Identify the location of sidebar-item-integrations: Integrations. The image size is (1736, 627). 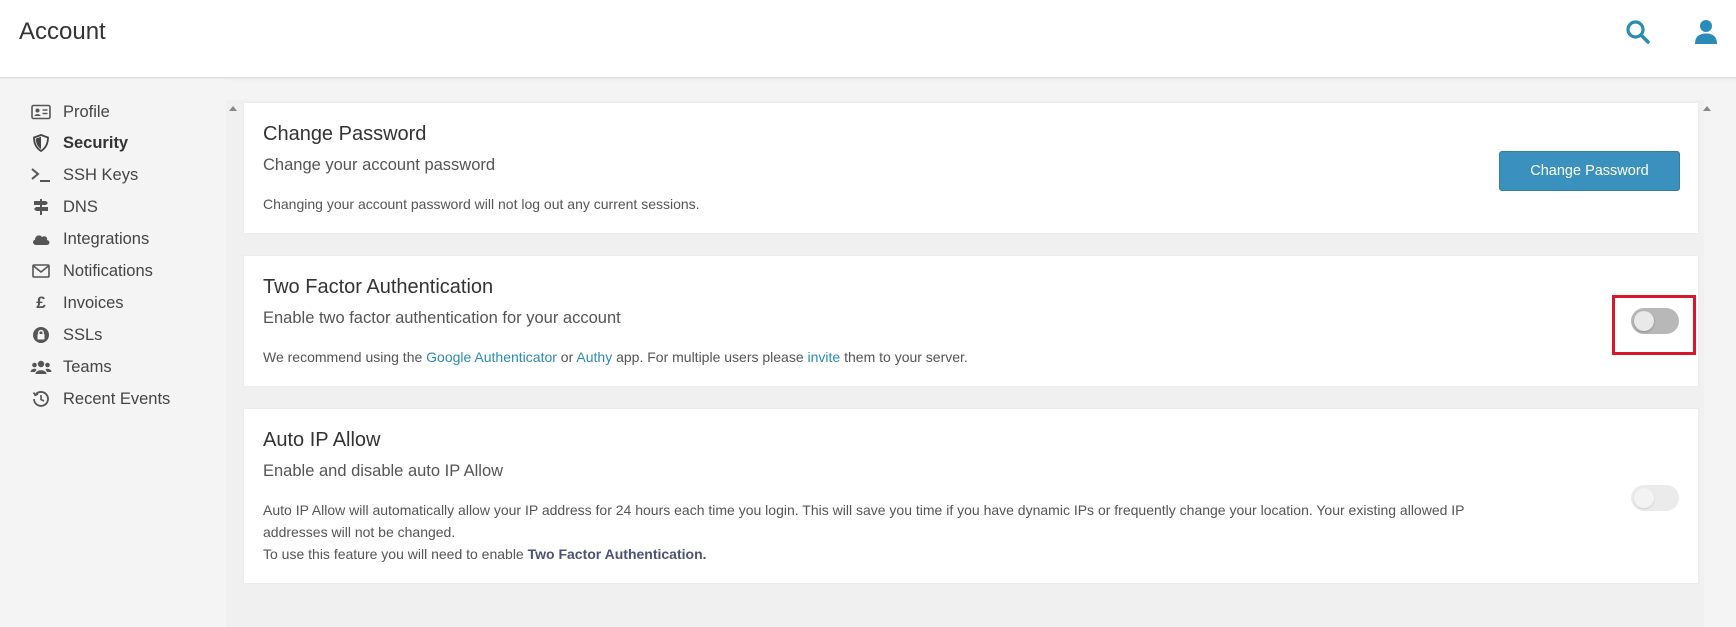
(89, 239).